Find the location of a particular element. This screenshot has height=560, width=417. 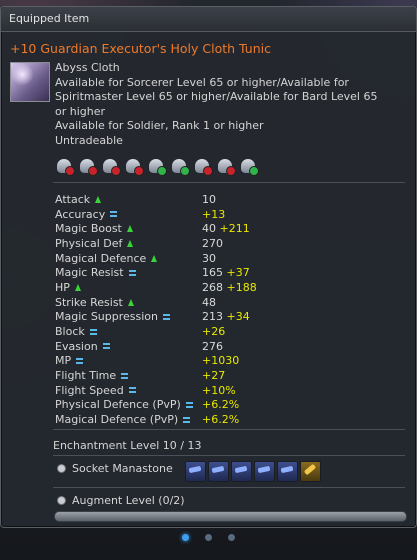

trade-status: Untradeable is located at coordinates (89, 140).